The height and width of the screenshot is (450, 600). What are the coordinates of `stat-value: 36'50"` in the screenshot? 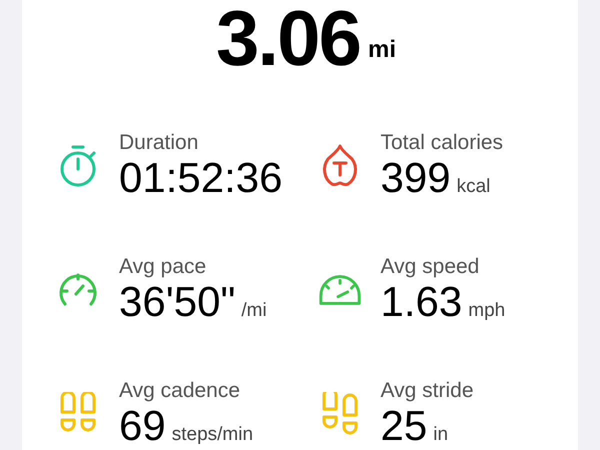 It's located at (177, 301).